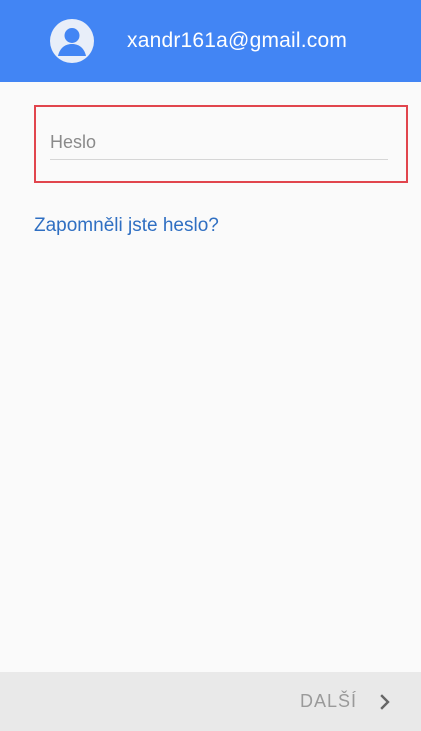 The width and height of the screenshot is (421, 731). I want to click on password-input, so click(219, 142).